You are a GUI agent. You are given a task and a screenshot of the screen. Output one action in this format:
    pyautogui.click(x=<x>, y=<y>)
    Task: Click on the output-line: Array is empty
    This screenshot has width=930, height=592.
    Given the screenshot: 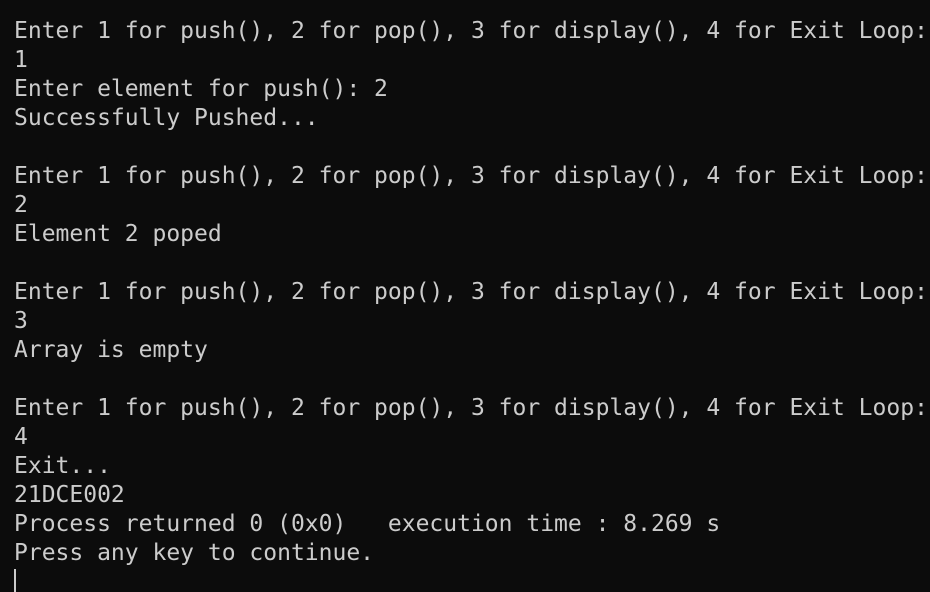 What is the action you would take?
    pyautogui.click(x=111, y=350)
    